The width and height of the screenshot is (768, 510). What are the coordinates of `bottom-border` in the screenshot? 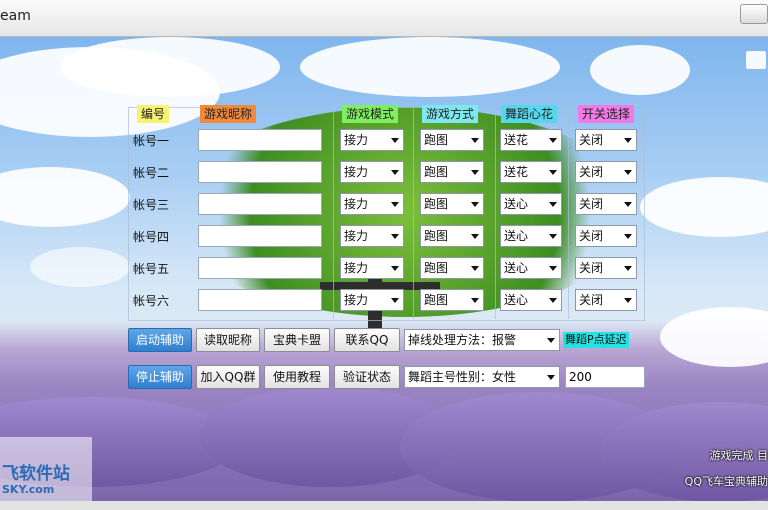 It's located at (384, 505).